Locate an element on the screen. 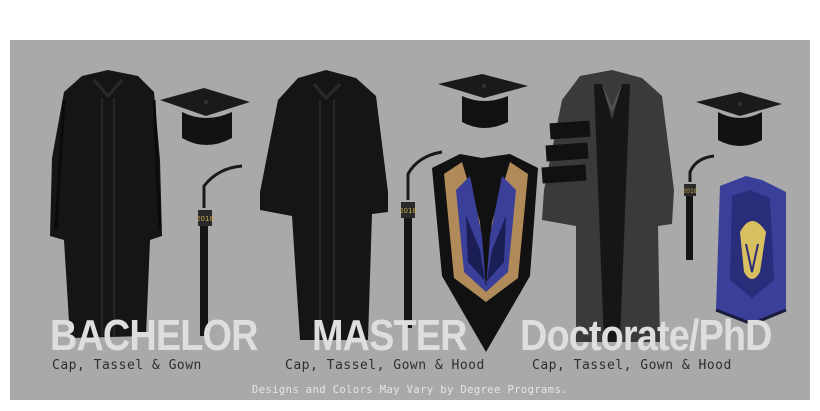 The image size is (820, 411). master-cap is located at coordinates (483, 101).